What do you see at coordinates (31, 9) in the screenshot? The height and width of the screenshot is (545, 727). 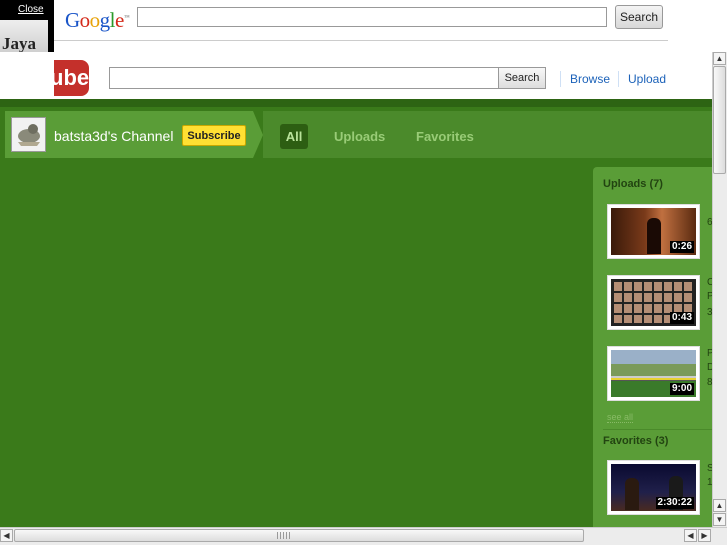 I see `ad-close-link: Close` at bounding box center [31, 9].